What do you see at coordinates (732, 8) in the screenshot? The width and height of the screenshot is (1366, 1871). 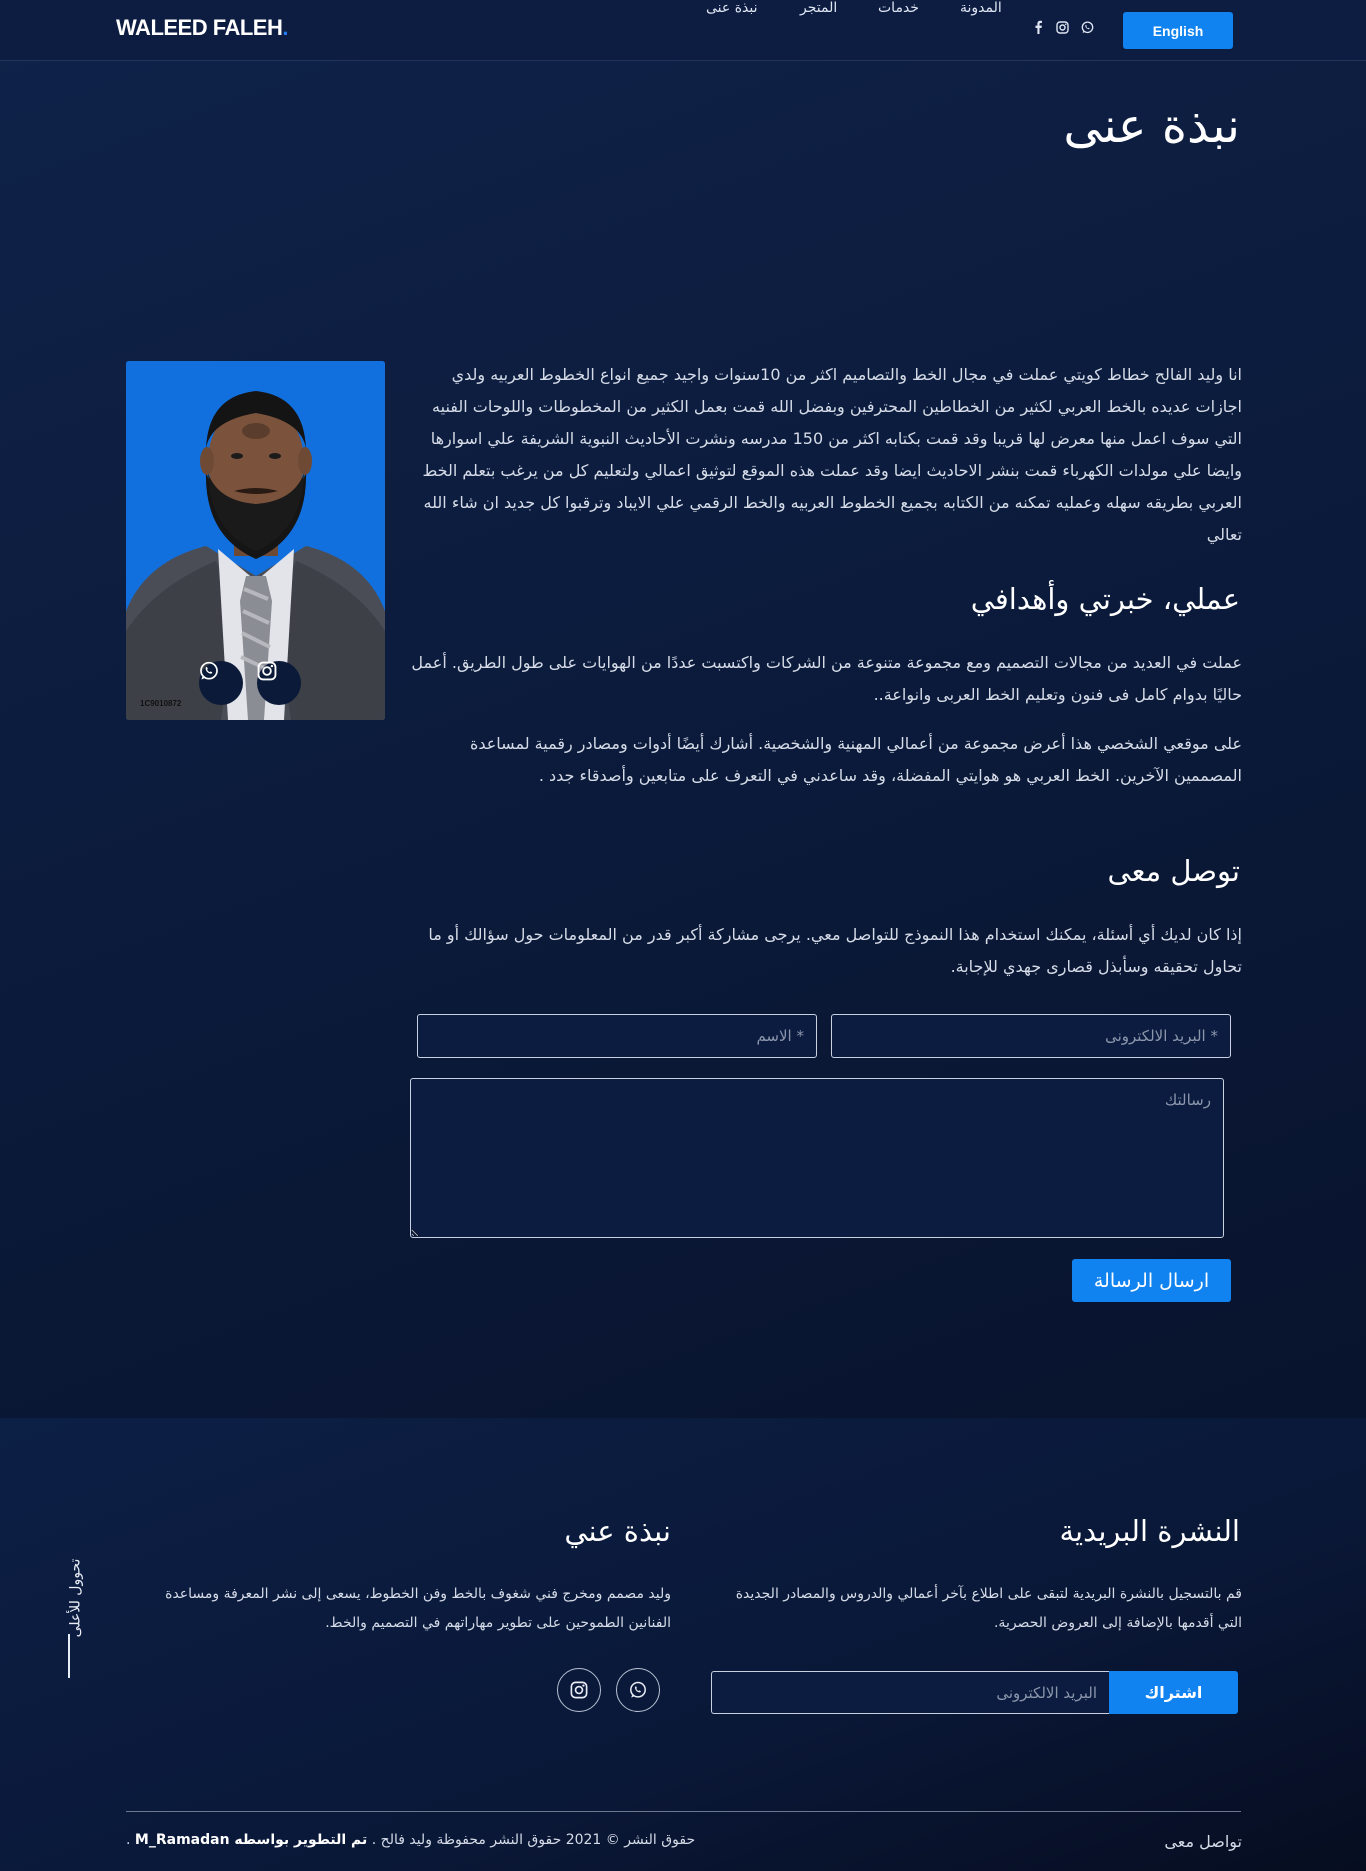 I see `nav-item-about: نبذة عنى` at bounding box center [732, 8].